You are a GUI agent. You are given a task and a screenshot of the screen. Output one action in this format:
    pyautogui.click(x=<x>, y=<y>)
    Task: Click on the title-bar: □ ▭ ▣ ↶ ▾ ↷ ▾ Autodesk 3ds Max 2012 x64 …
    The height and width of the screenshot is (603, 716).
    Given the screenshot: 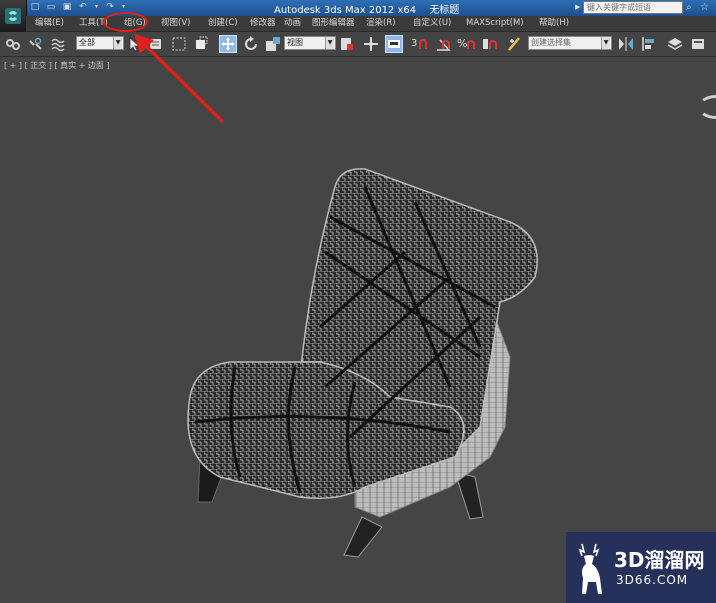 What is the action you would take?
    pyautogui.click(x=358, y=8)
    